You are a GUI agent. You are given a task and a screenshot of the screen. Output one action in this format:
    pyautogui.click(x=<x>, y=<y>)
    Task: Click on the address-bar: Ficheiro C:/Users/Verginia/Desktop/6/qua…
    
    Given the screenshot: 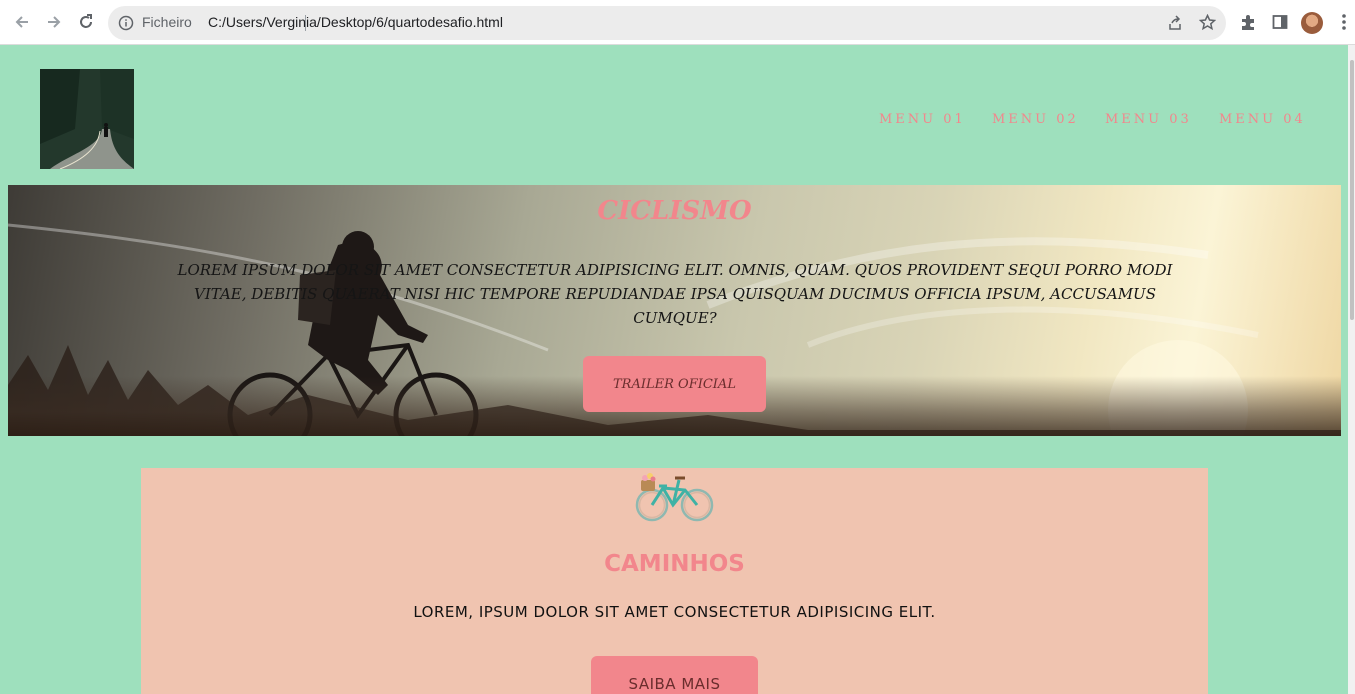 What is the action you would take?
    pyautogui.click(x=667, y=23)
    